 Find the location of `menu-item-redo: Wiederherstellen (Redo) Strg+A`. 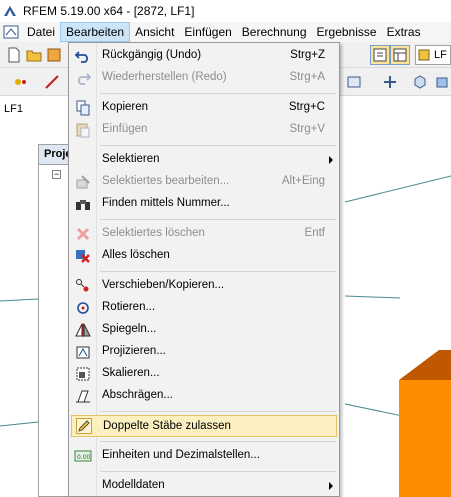

menu-item-redo: Wiederherstellen (Redo) Strg+A is located at coordinates (204, 78).